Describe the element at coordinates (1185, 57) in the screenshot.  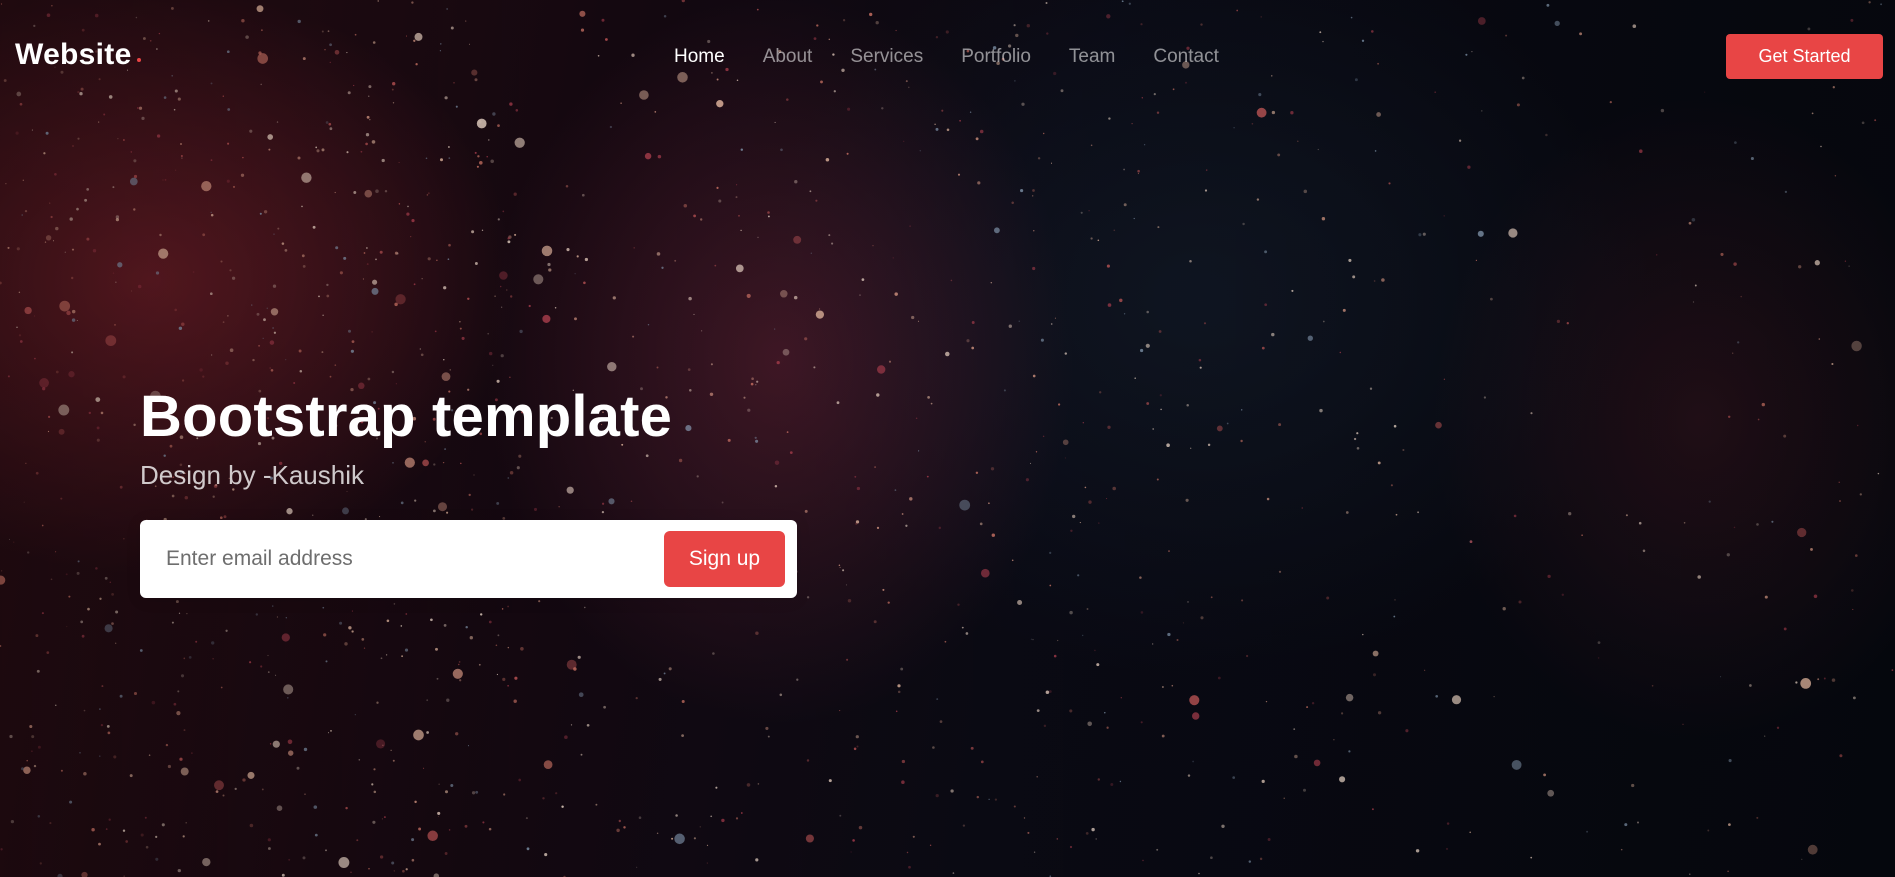
I see `nav-item-contact: Contact` at that location.